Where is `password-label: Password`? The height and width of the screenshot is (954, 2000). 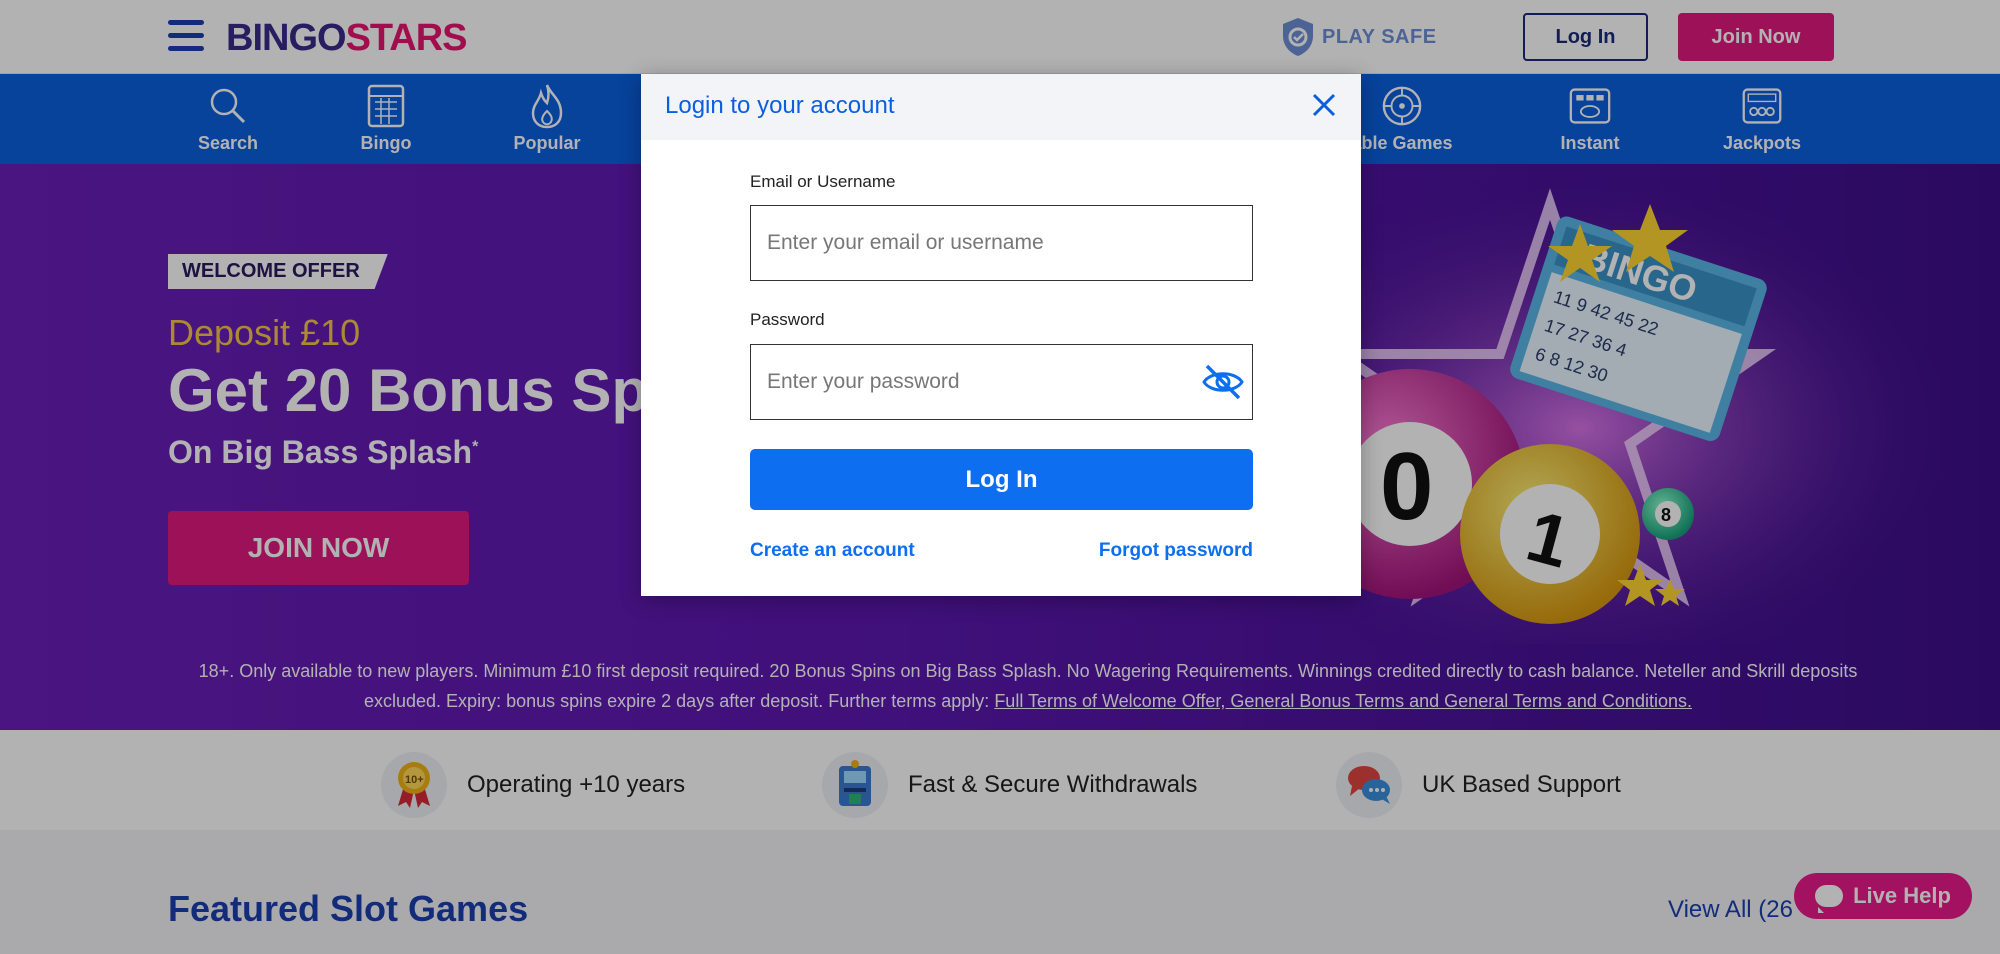
password-label: Password is located at coordinates (787, 319).